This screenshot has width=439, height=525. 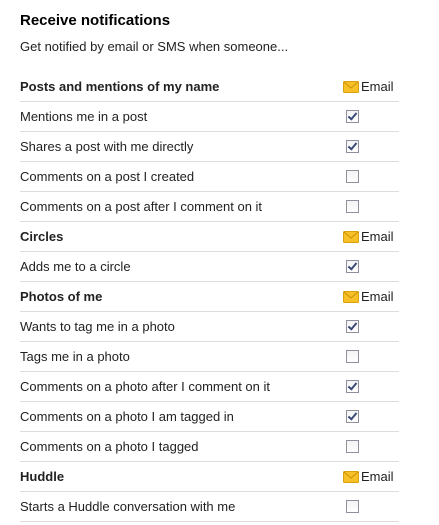 I want to click on section-header-photos-of-me: Photos of me Email, so click(x=209, y=297).